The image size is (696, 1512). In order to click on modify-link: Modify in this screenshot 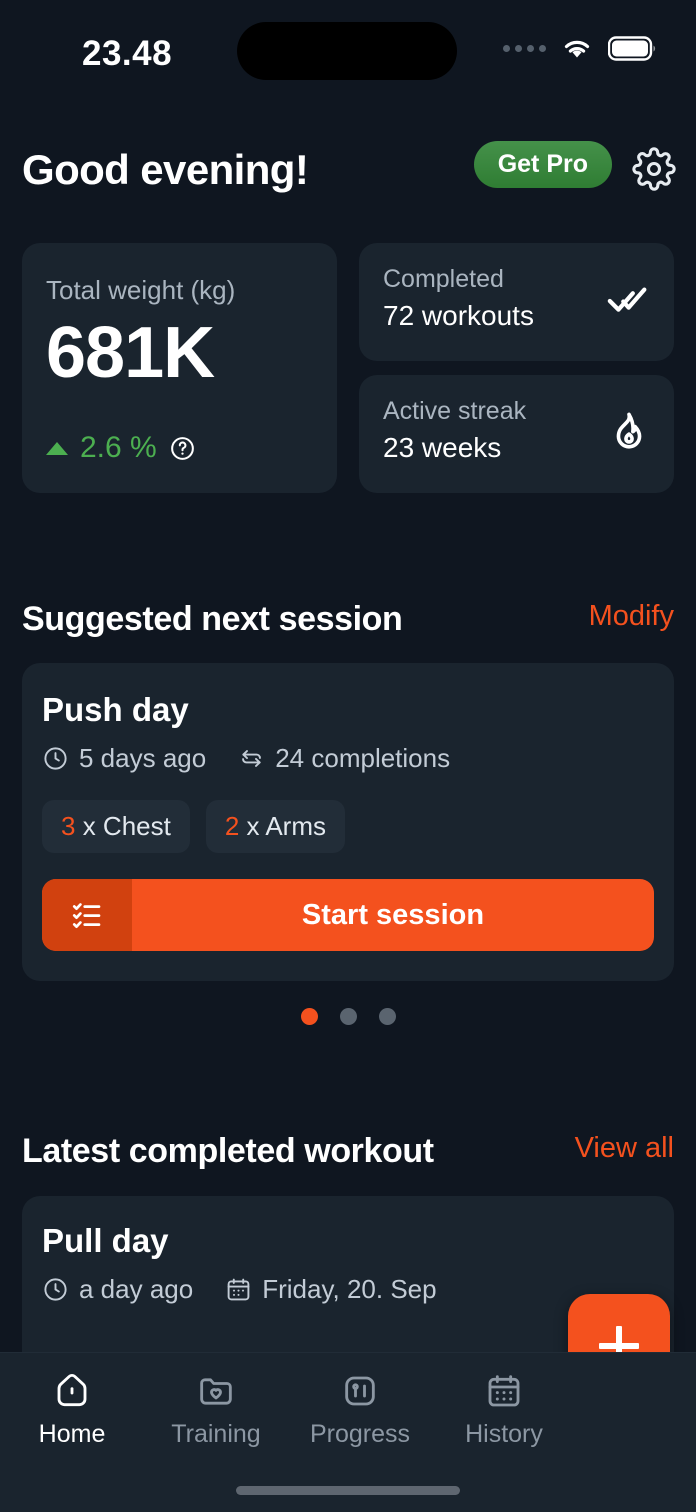, I will do `click(631, 616)`.